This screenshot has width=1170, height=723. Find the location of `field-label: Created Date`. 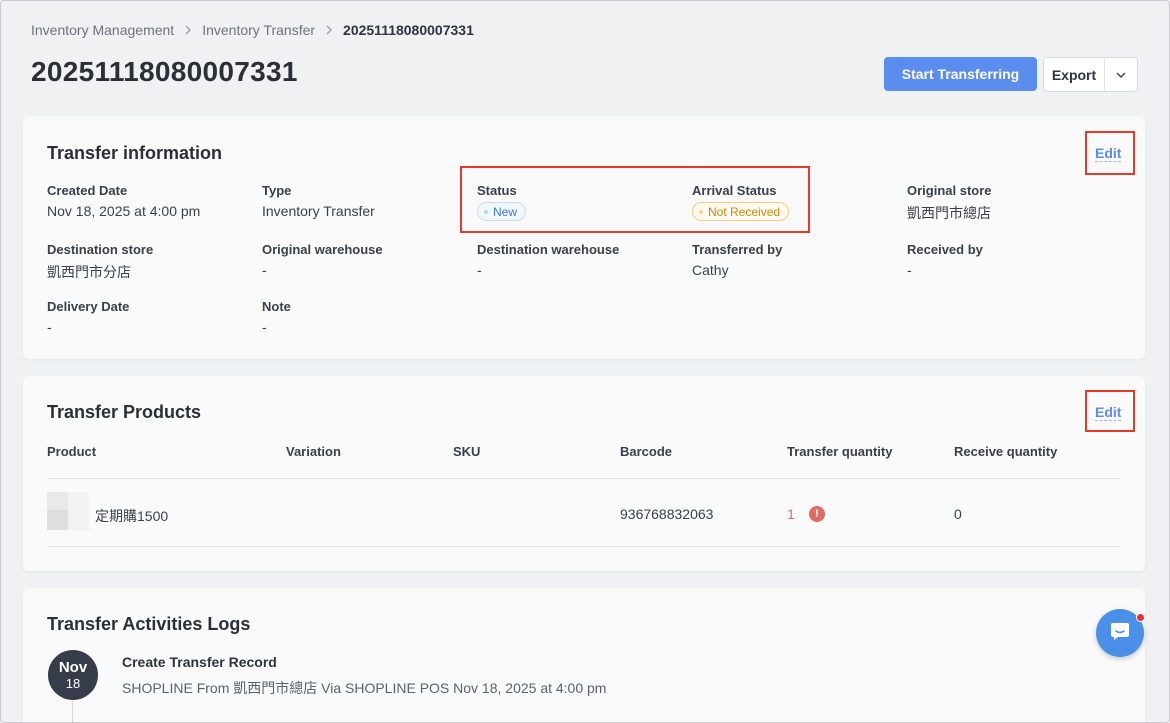

field-label: Created Date is located at coordinates (87, 190).